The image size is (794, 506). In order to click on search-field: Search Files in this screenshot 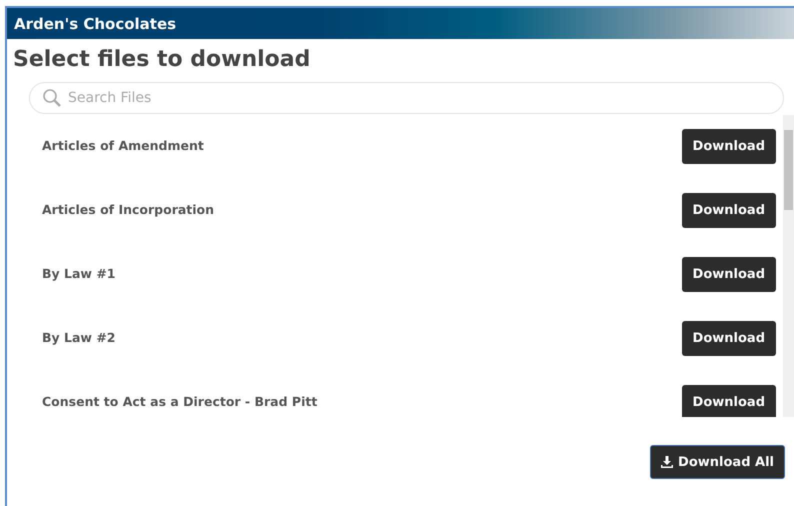, I will do `click(406, 98)`.